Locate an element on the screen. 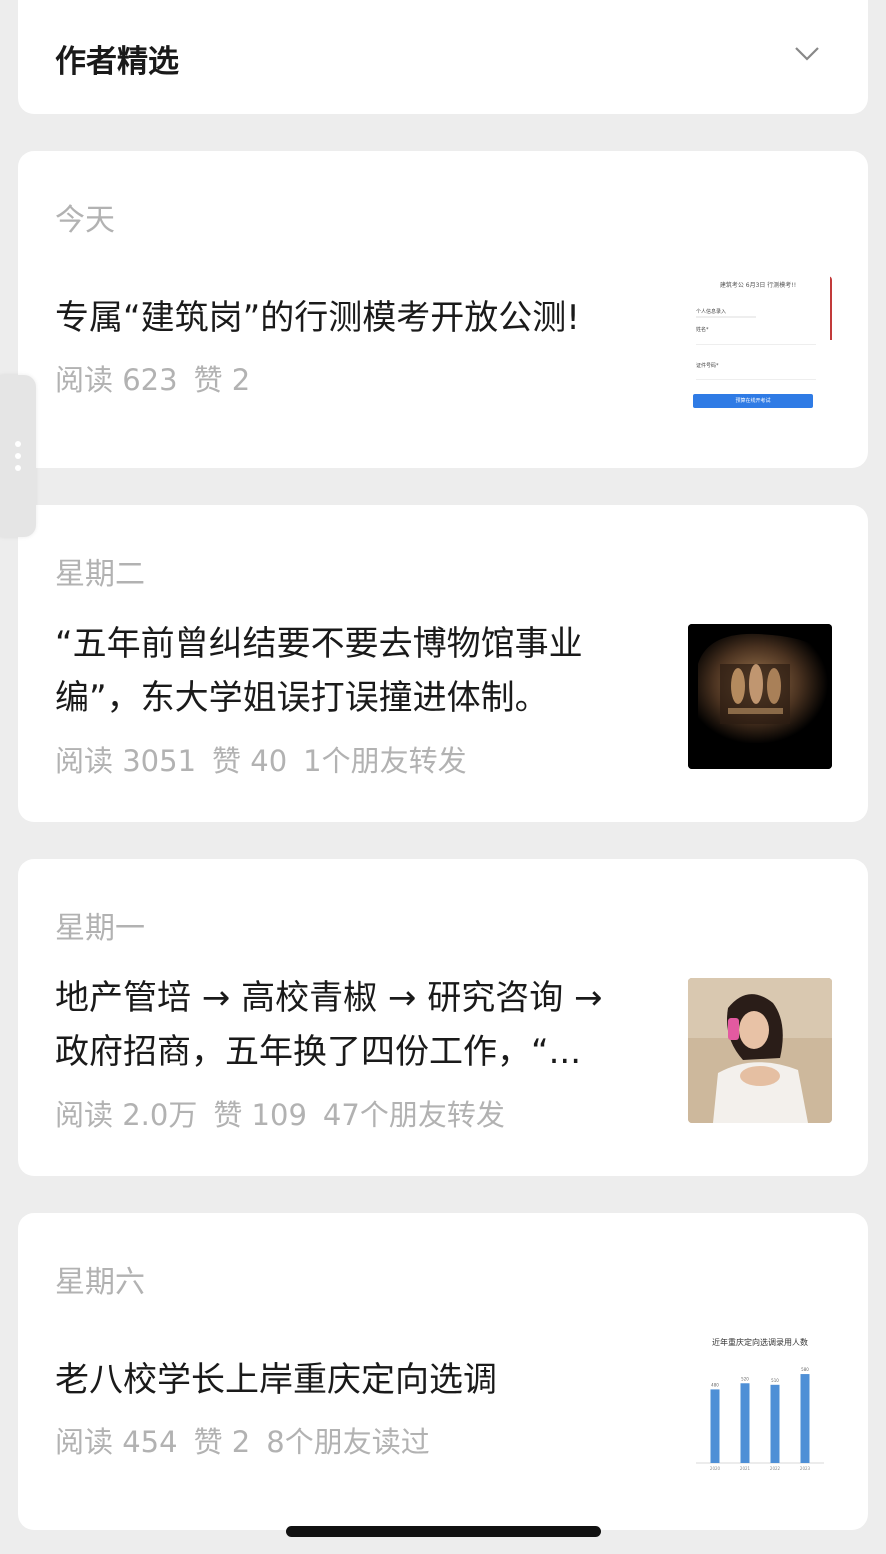 The width and height of the screenshot is (886, 1554). article-meta: 阅读 454 赞 2 8个朋友读过 is located at coordinates (250, 1440).